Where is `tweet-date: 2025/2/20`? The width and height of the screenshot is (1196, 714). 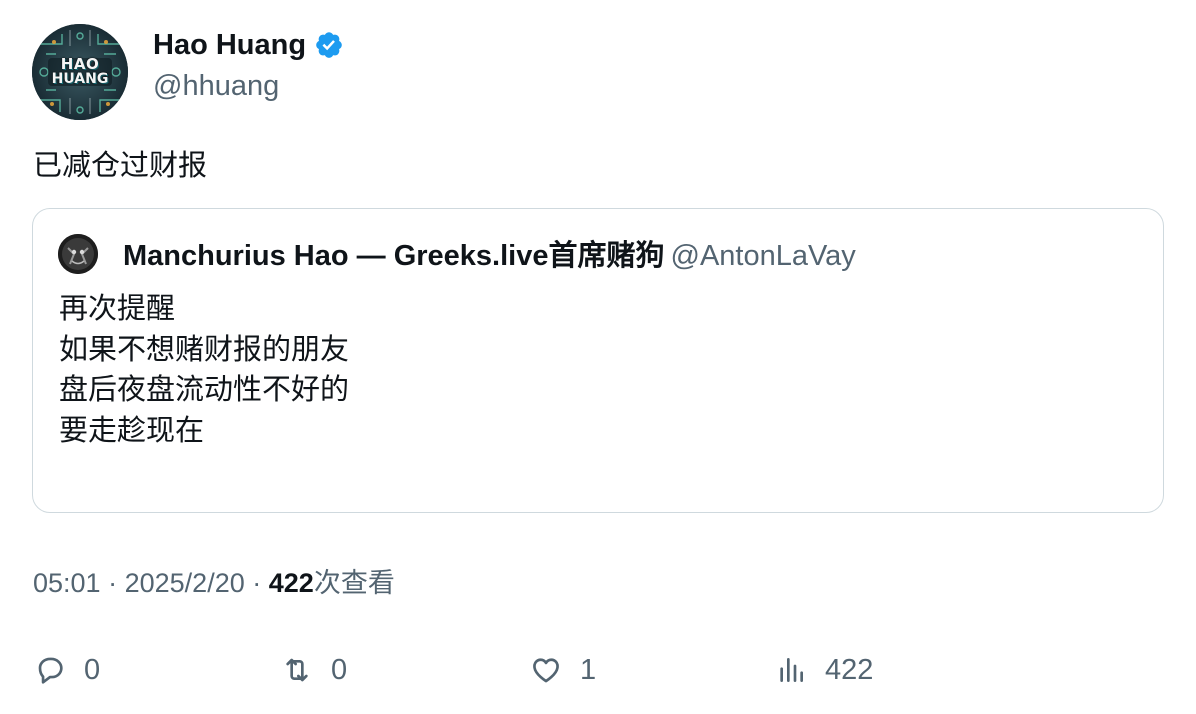 tweet-date: 2025/2/20 is located at coordinates (185, 583).